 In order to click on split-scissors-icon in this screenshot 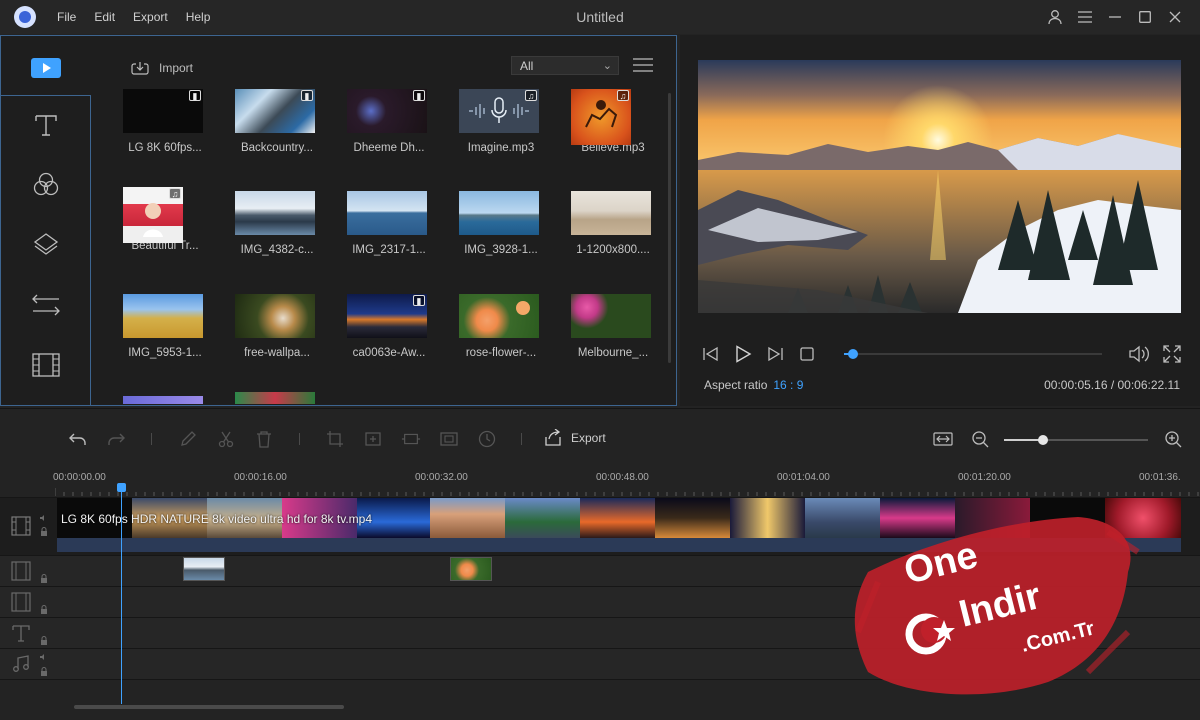, I will do `click(226, 439)`.